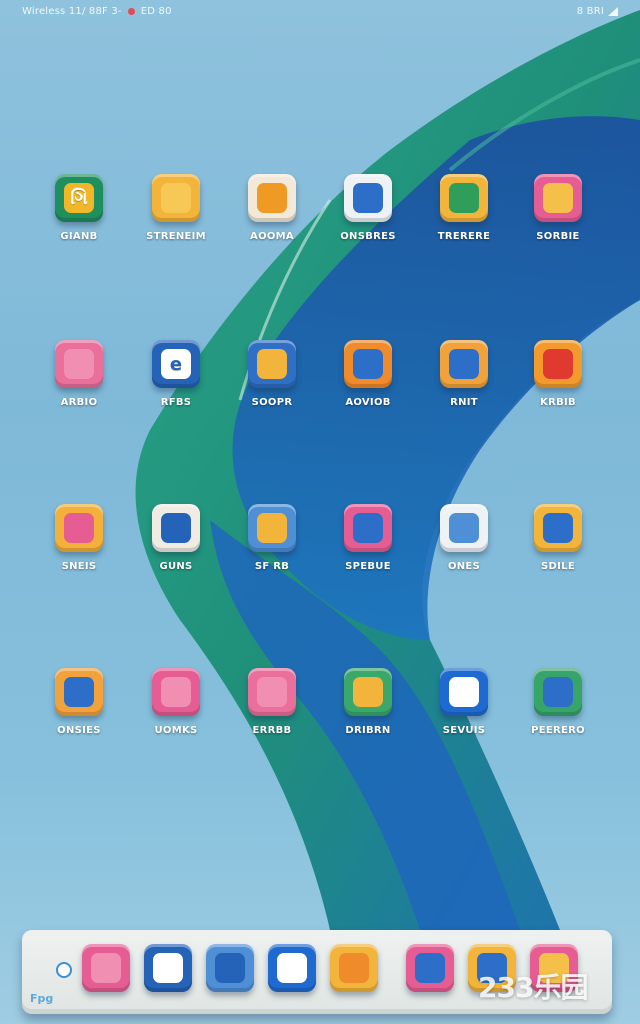 Image resolution: width=640 pixels, height=1024 pixels. What do you see at coordinates (558, 528) in the screenshot?
I see `yellow-blue-icon` at bounding box center [558, 528].